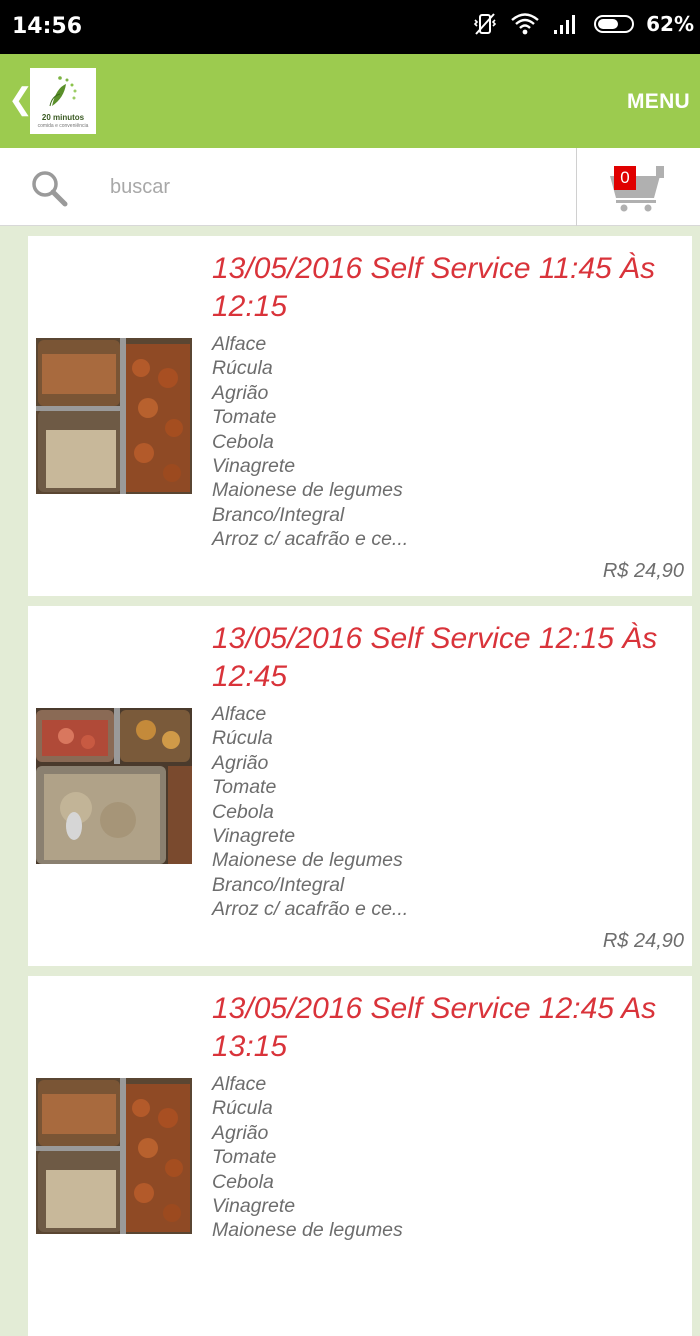 The height and width of the screenshot is (1336, 700). I want to click on search-bar: 0, so click(350, 187).